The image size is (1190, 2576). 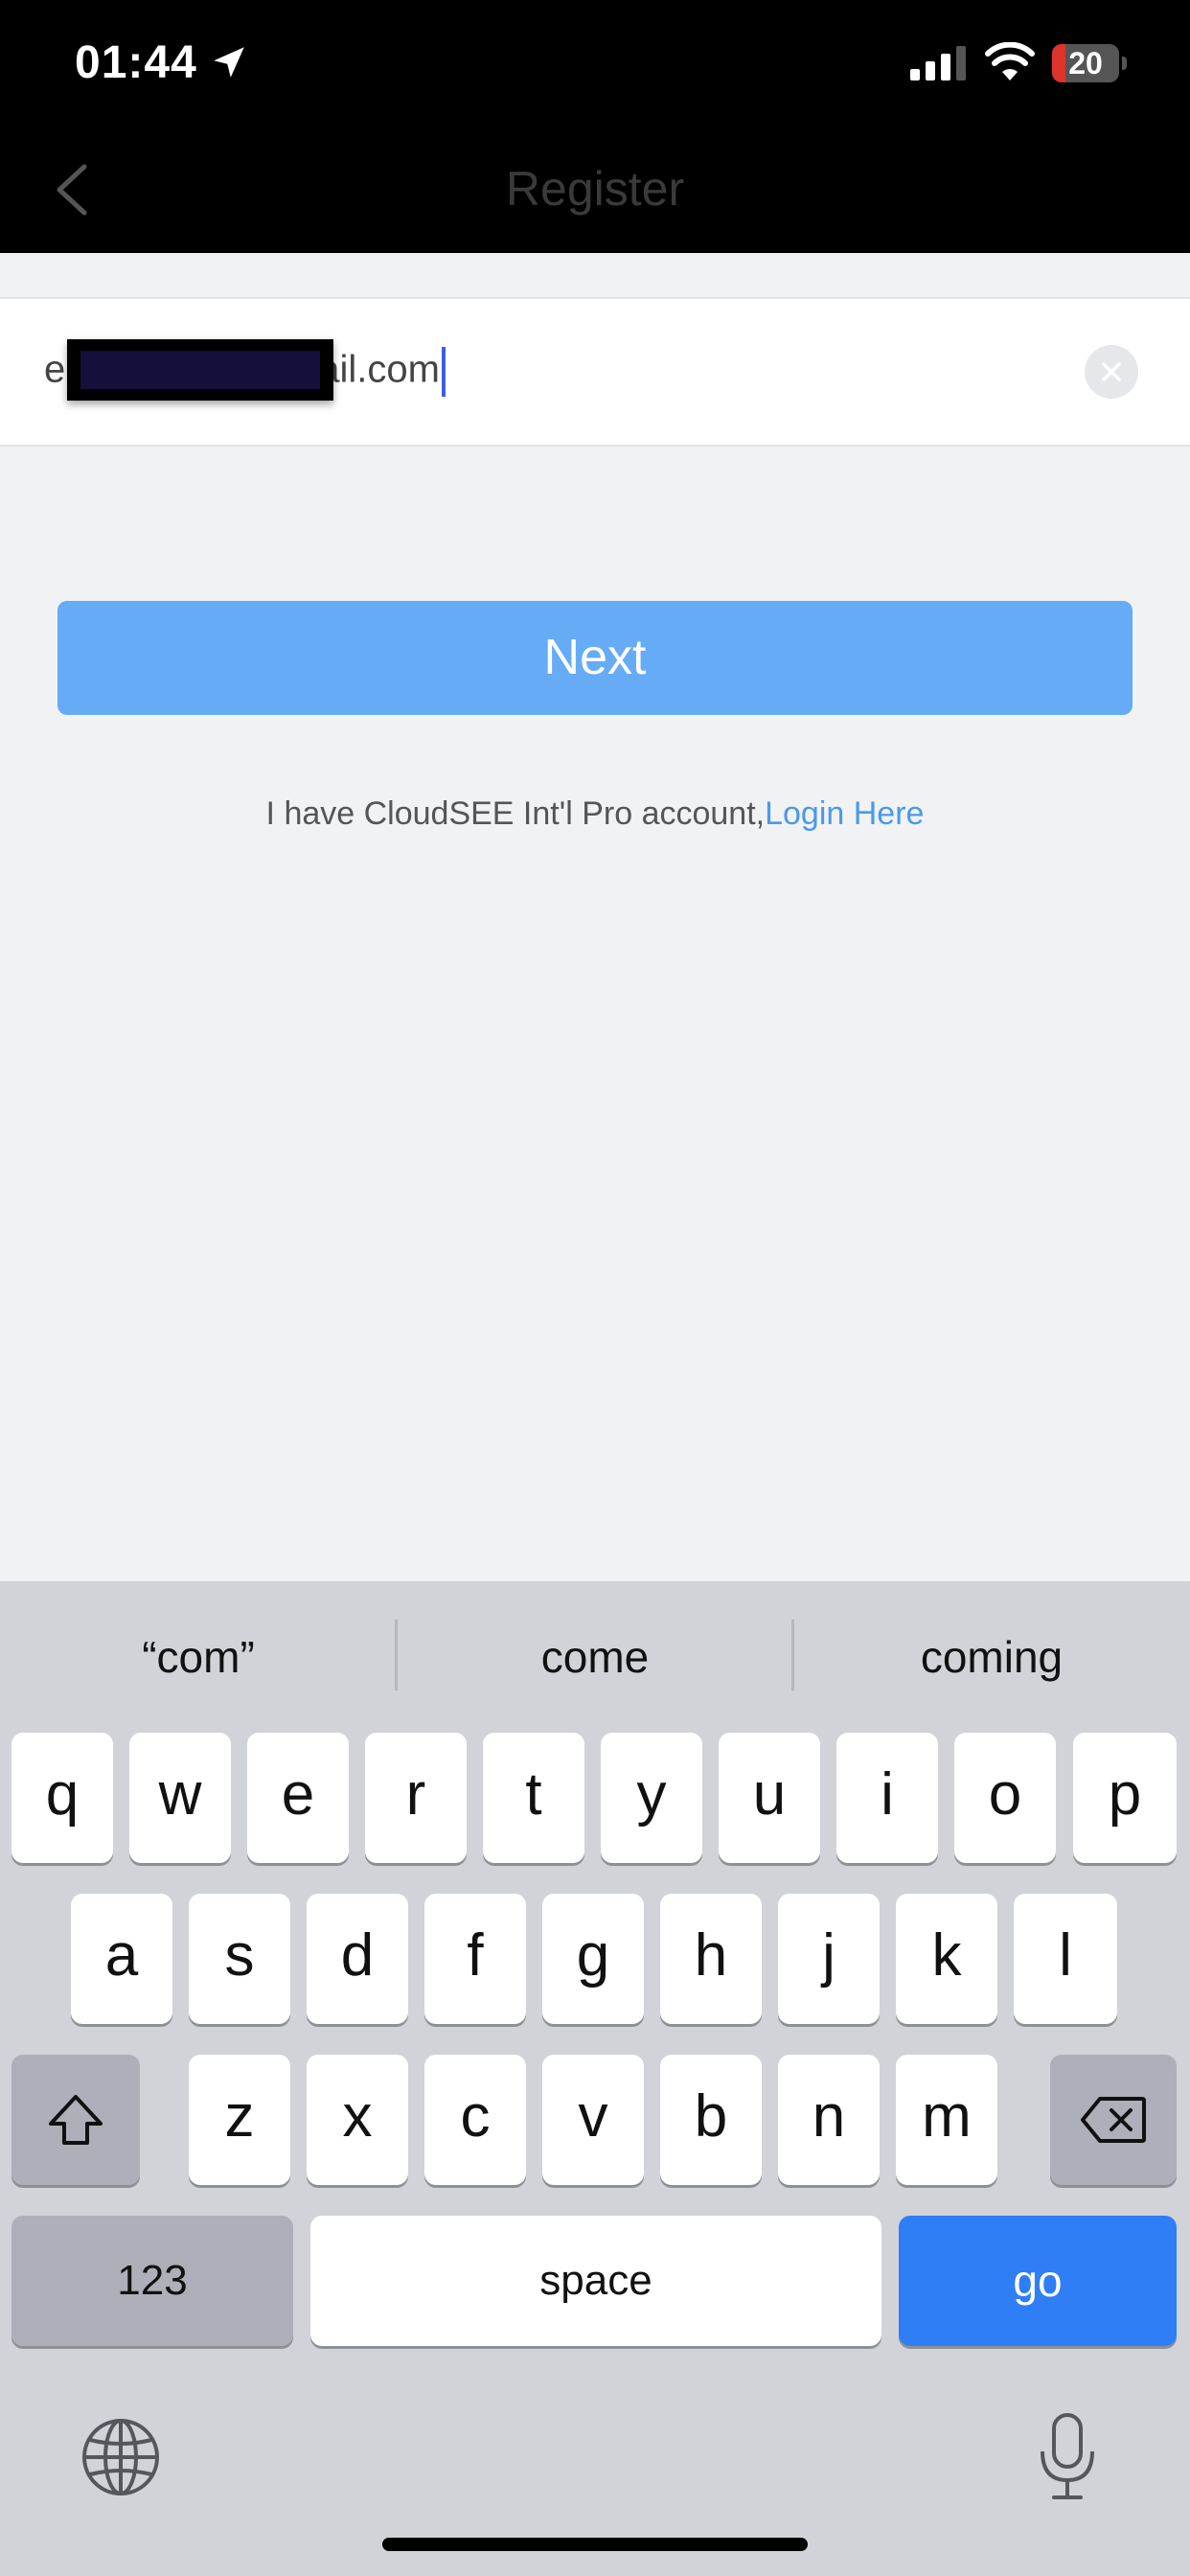 What do you see at coordinates (938, 63) in the screenshot?
I see `signal-icon` at bounding box center [938, 63].